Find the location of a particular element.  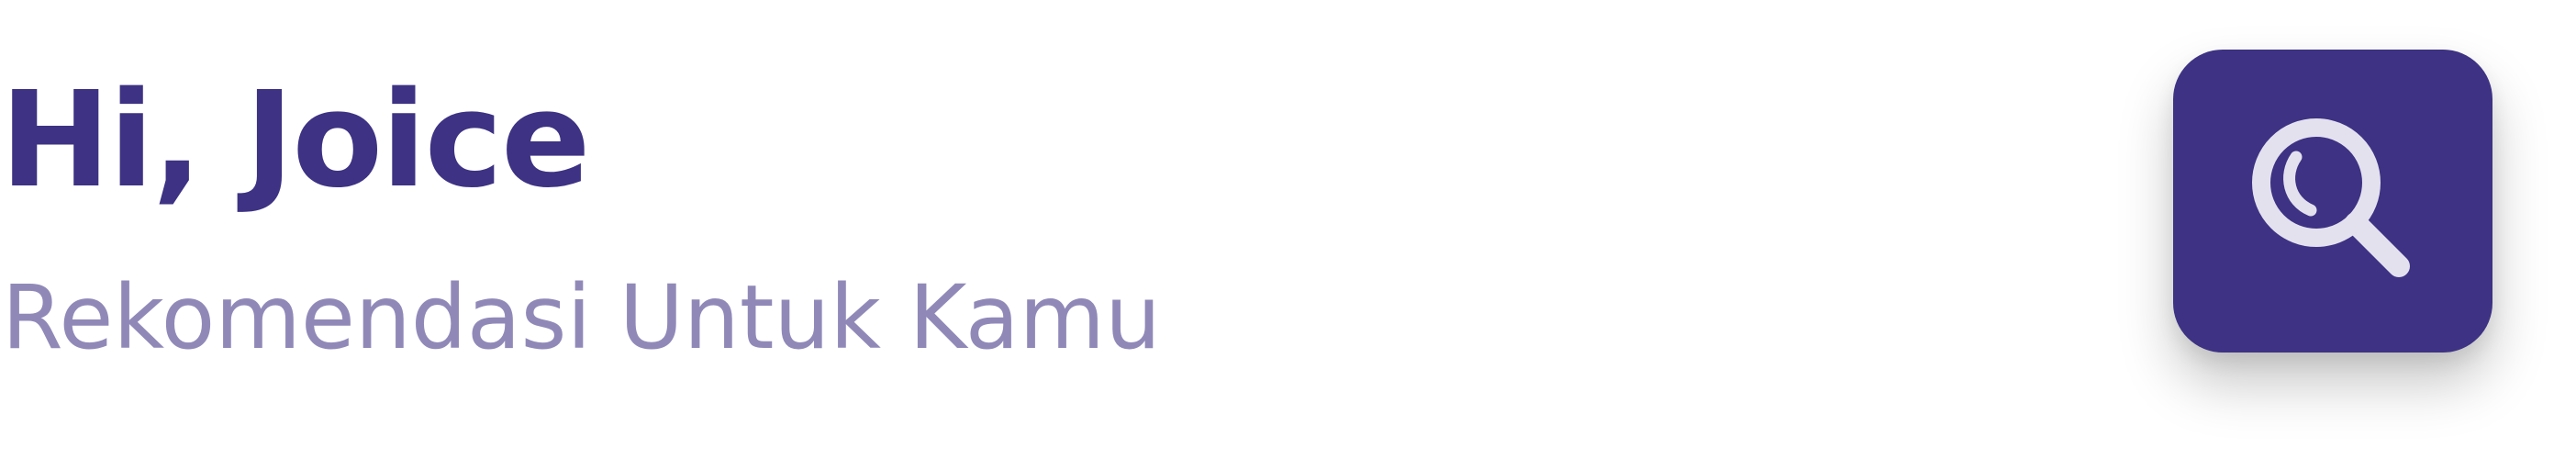

greeting-title: Hi, Joice is located at coordinates (295, 139).